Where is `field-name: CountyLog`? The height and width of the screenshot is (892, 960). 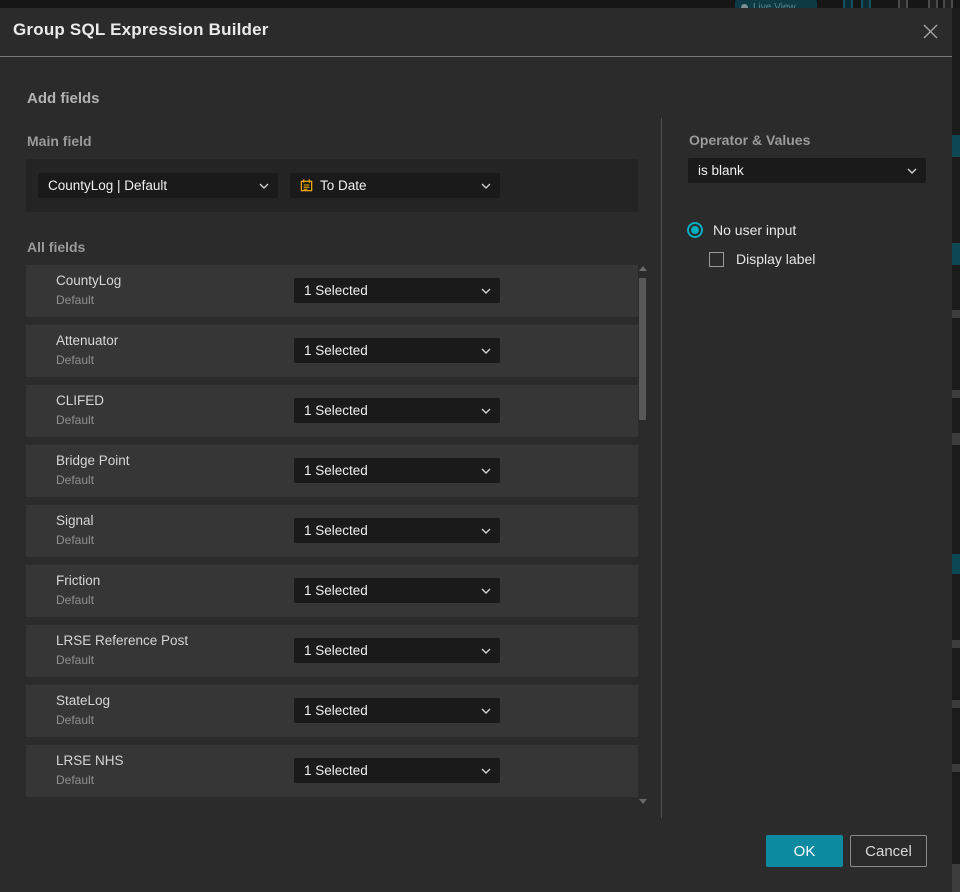
field-name: CountyLog is located at coordinates (89, 280).